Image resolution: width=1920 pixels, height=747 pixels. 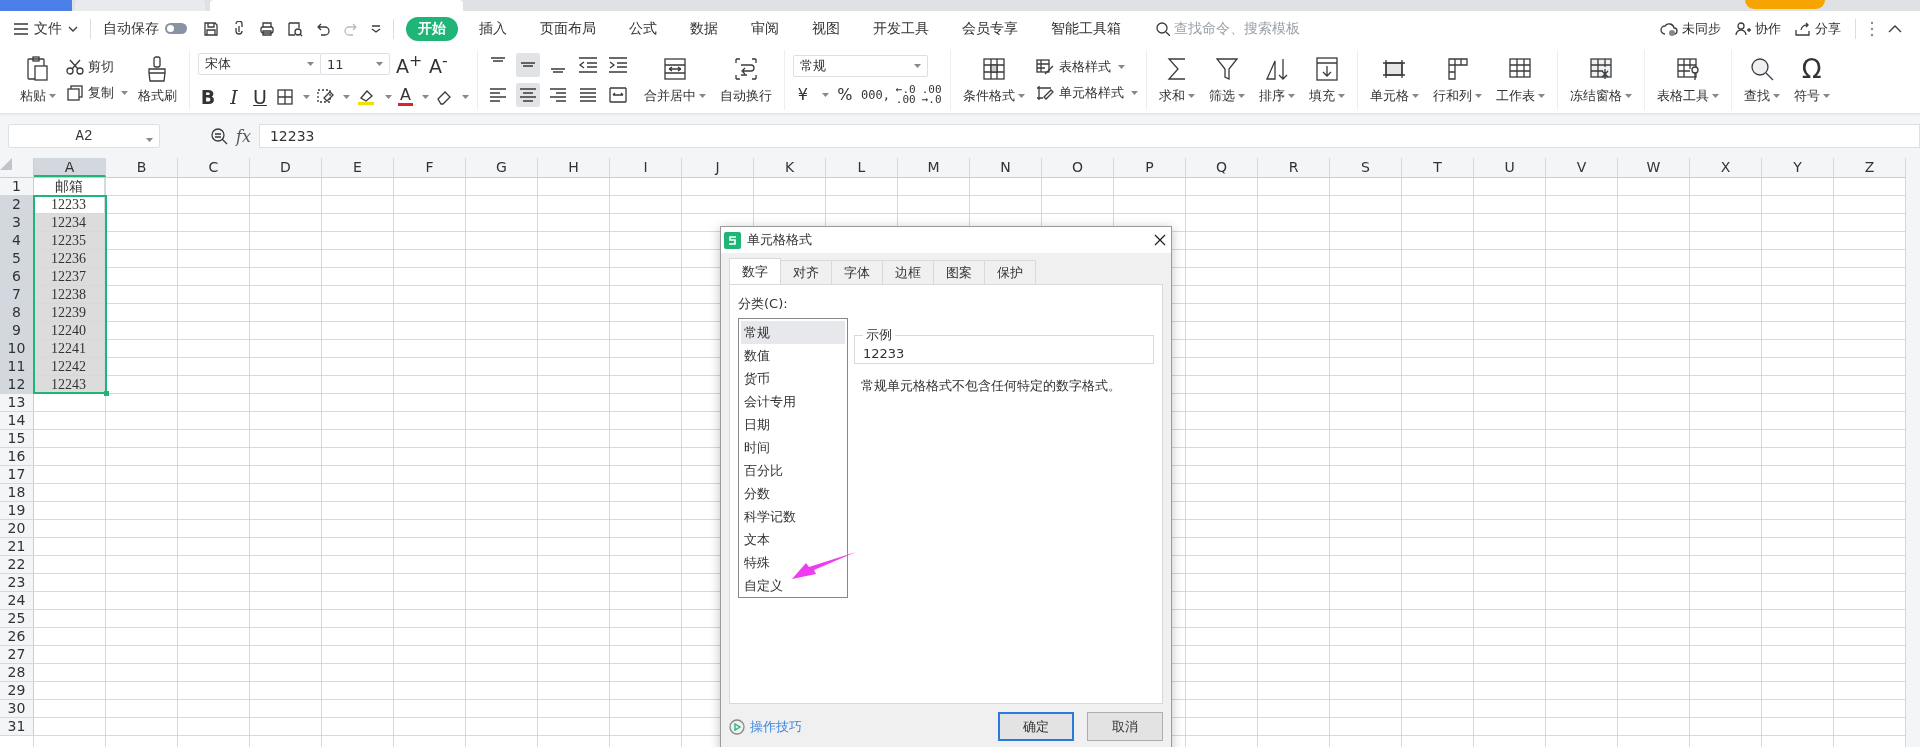 What do you see at coordinates (934, 167) in the screenshot?
I see `column-header: M` at bounding box center [934, 167].